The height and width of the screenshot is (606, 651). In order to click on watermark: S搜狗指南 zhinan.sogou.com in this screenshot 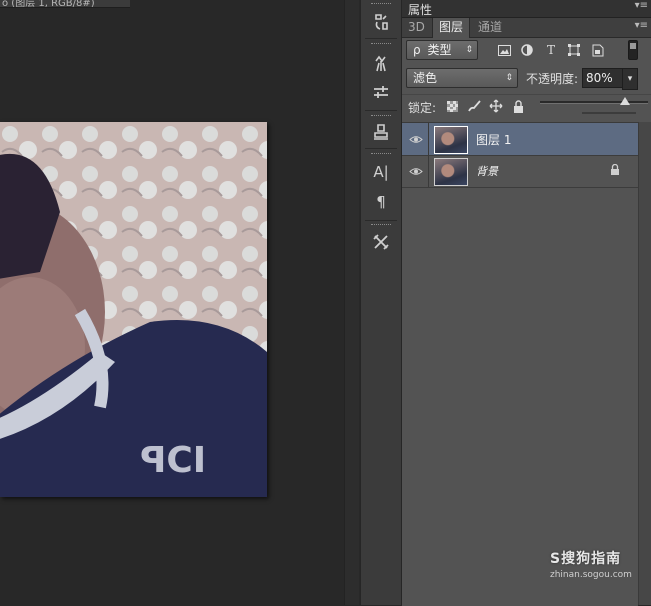, I will do `click(600, 564)`.